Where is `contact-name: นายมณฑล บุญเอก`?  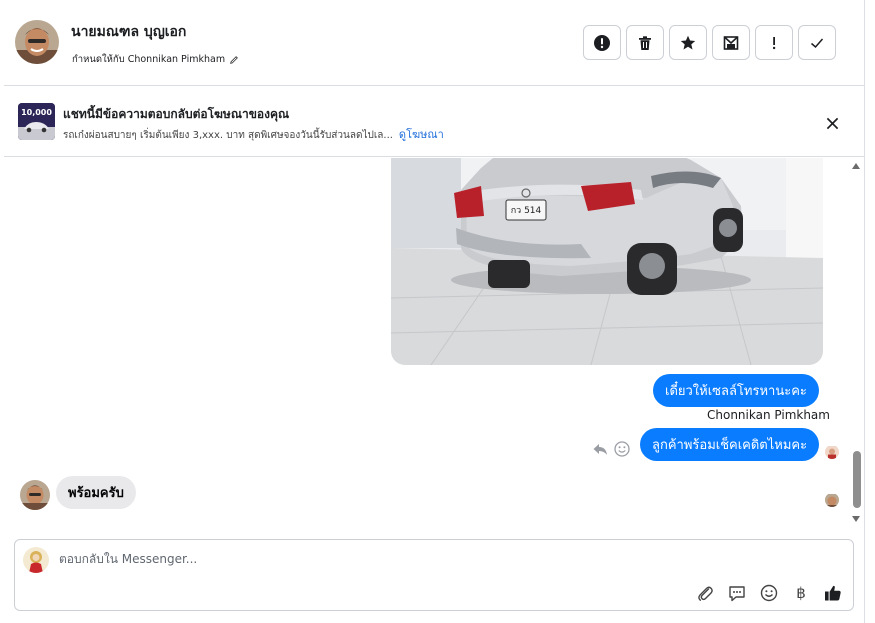
contact-name: นายมณฑล บุญเอก is located at coordinates (128, 32).